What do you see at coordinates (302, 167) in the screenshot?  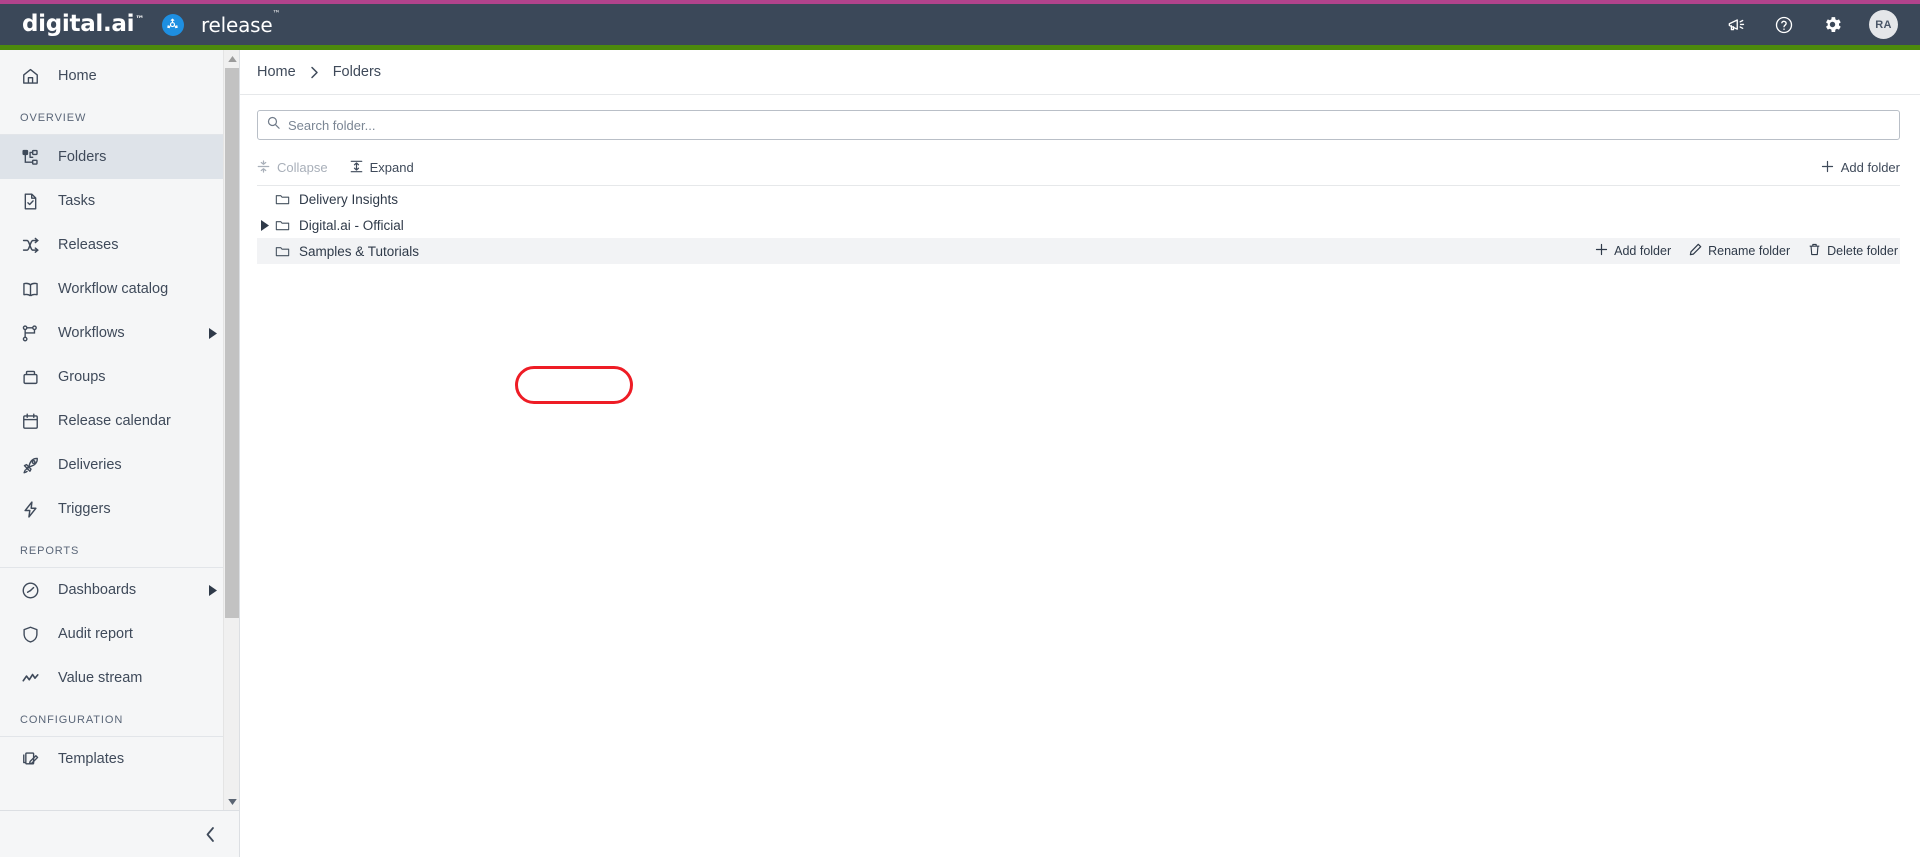 I see `collapse-button-label: Collapse` at bounding box center [302, 167].